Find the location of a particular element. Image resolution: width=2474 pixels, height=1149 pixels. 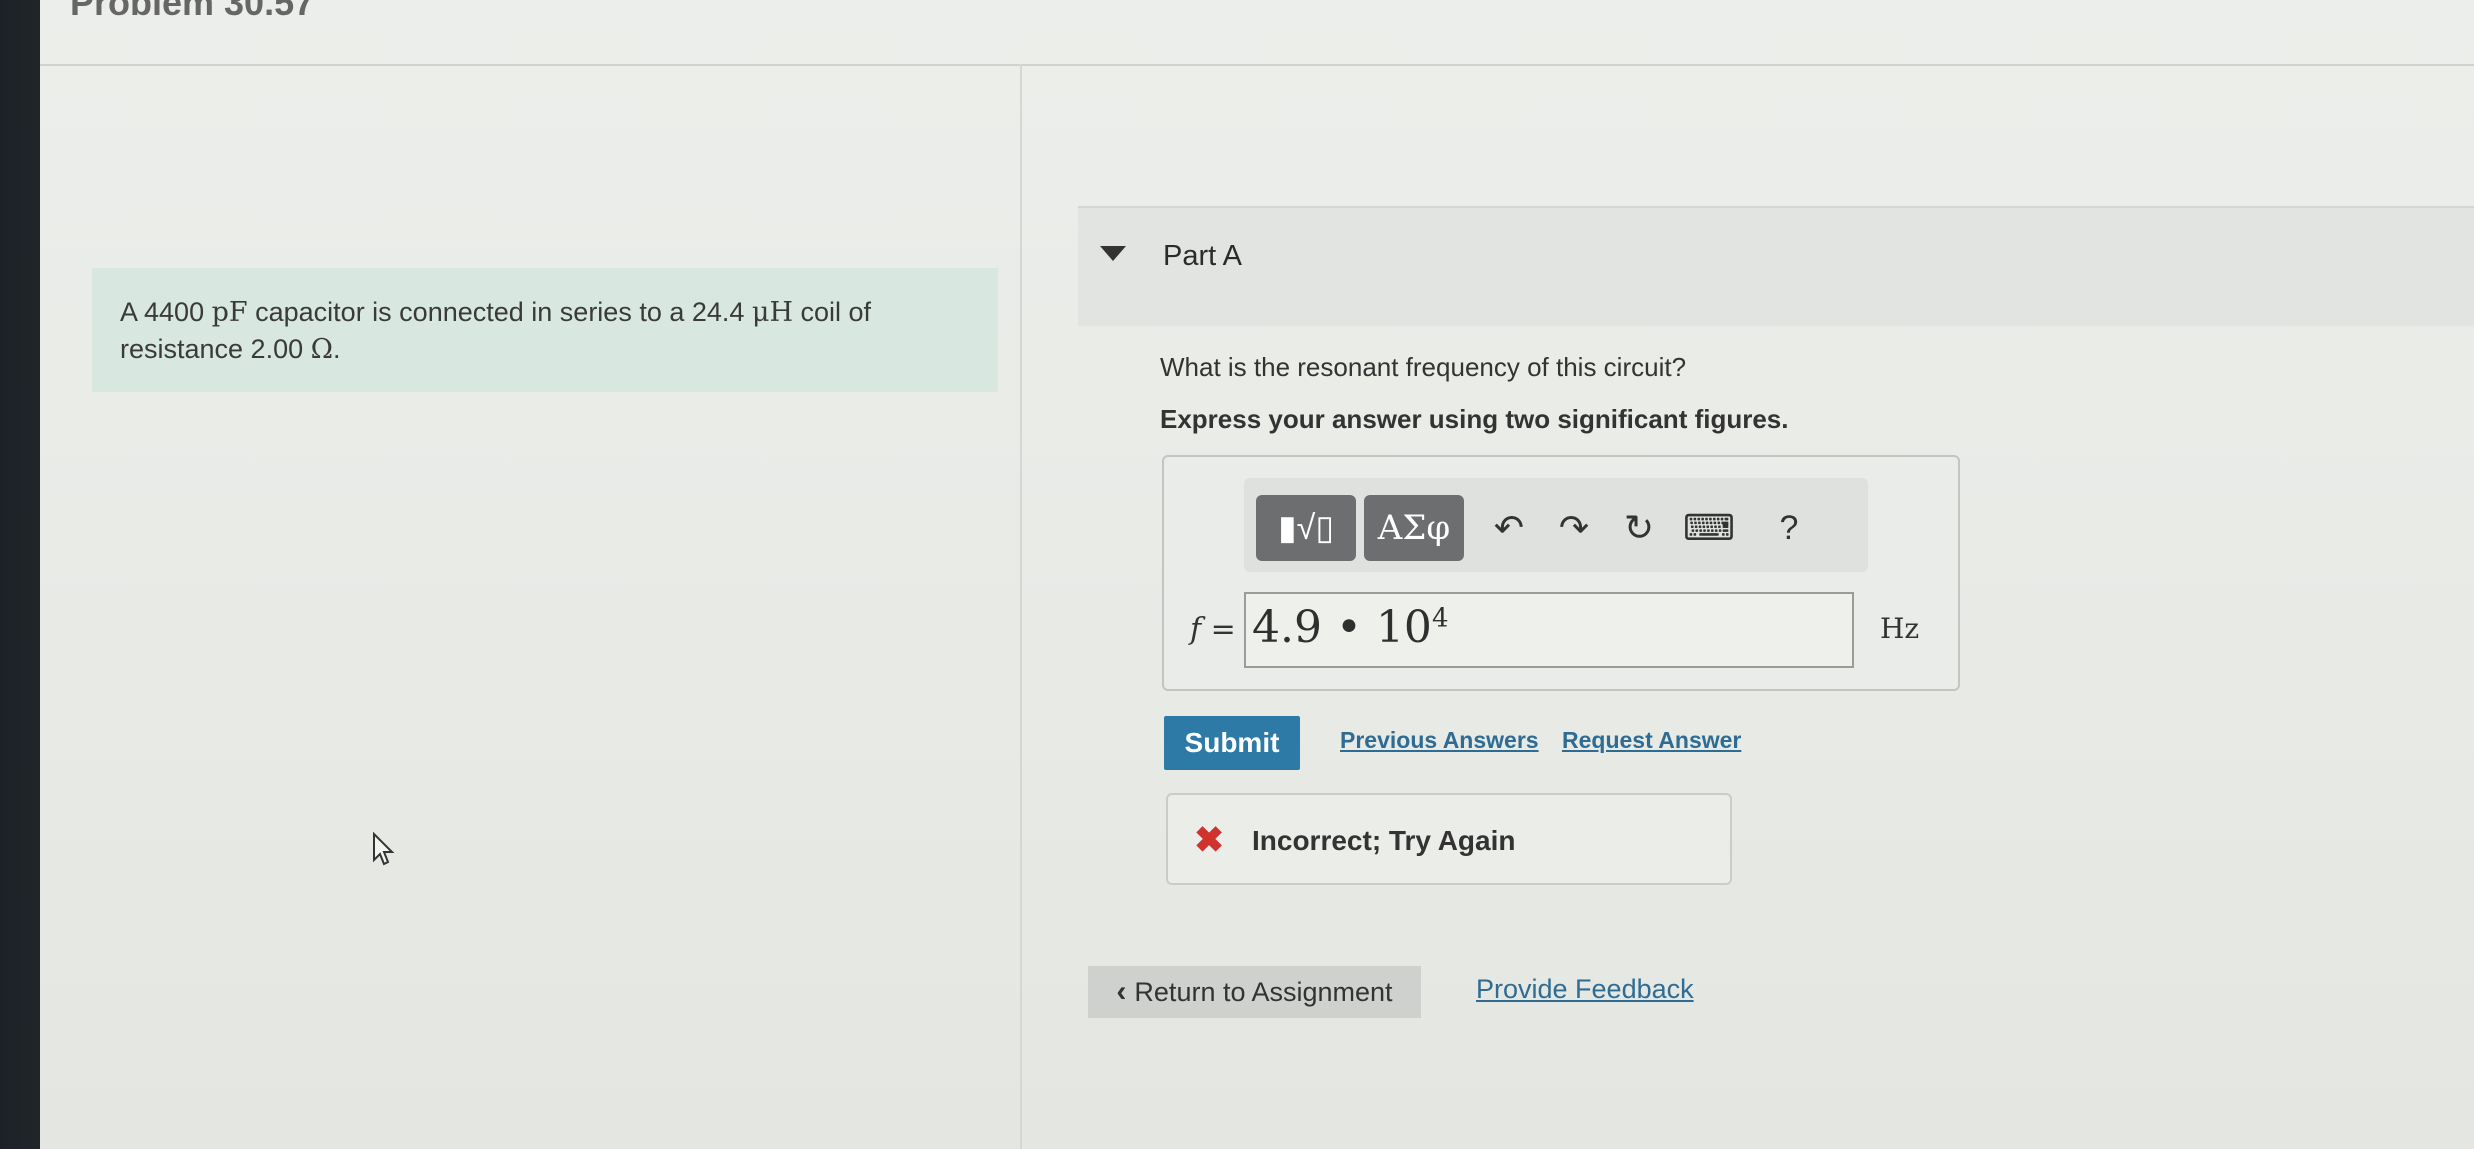

provide-feedback-link: Provide Feedback is located at coordinates (1585, 989).